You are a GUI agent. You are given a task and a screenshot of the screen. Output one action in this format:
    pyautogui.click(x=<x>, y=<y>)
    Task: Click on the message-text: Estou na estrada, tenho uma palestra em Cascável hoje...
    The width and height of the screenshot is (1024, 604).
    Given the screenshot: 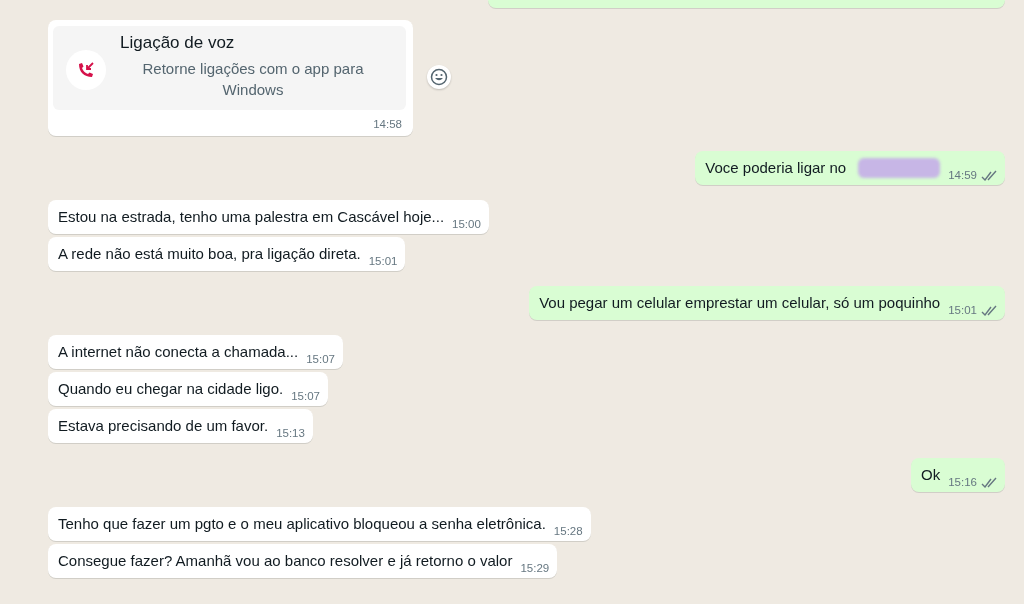 What is the action you would take?
    pyautogui.click(x=251, y=217)
    